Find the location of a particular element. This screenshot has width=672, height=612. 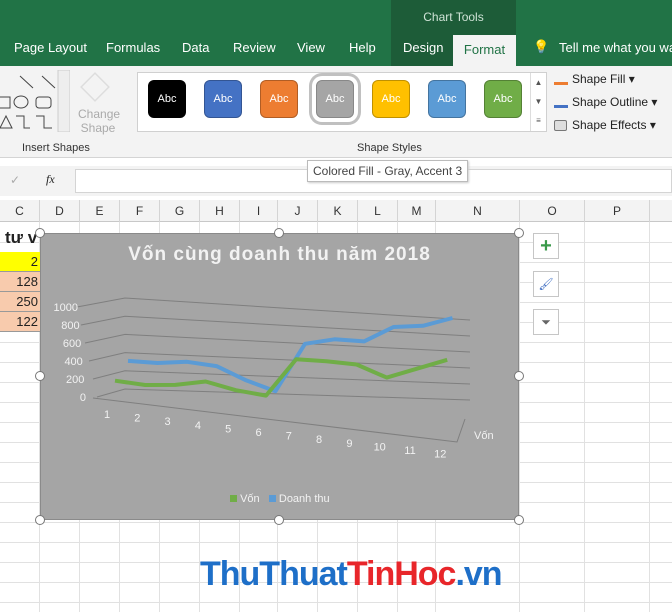

y-tick-label: 1000 is located at coordinates (66, 308).